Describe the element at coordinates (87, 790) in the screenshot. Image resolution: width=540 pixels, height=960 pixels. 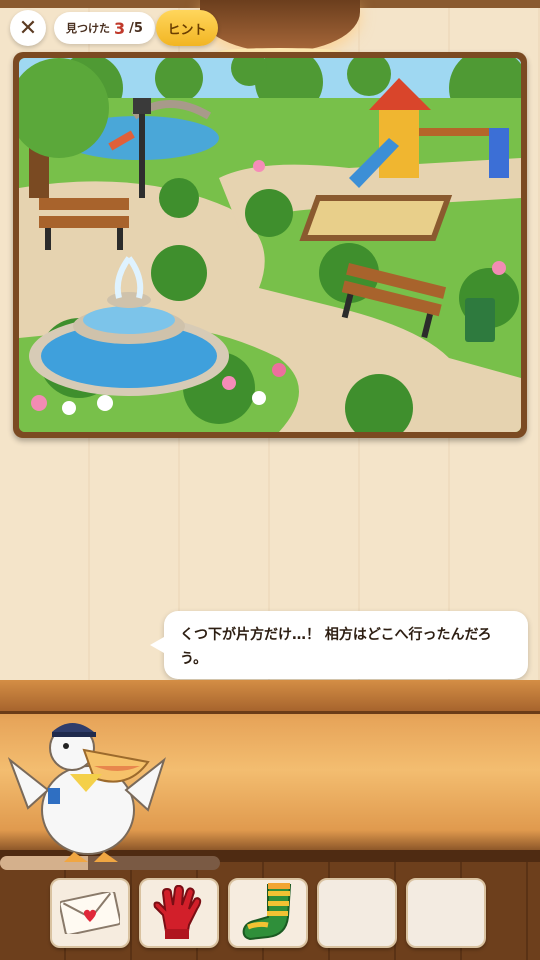
I see `pelican-mascot` at that location.